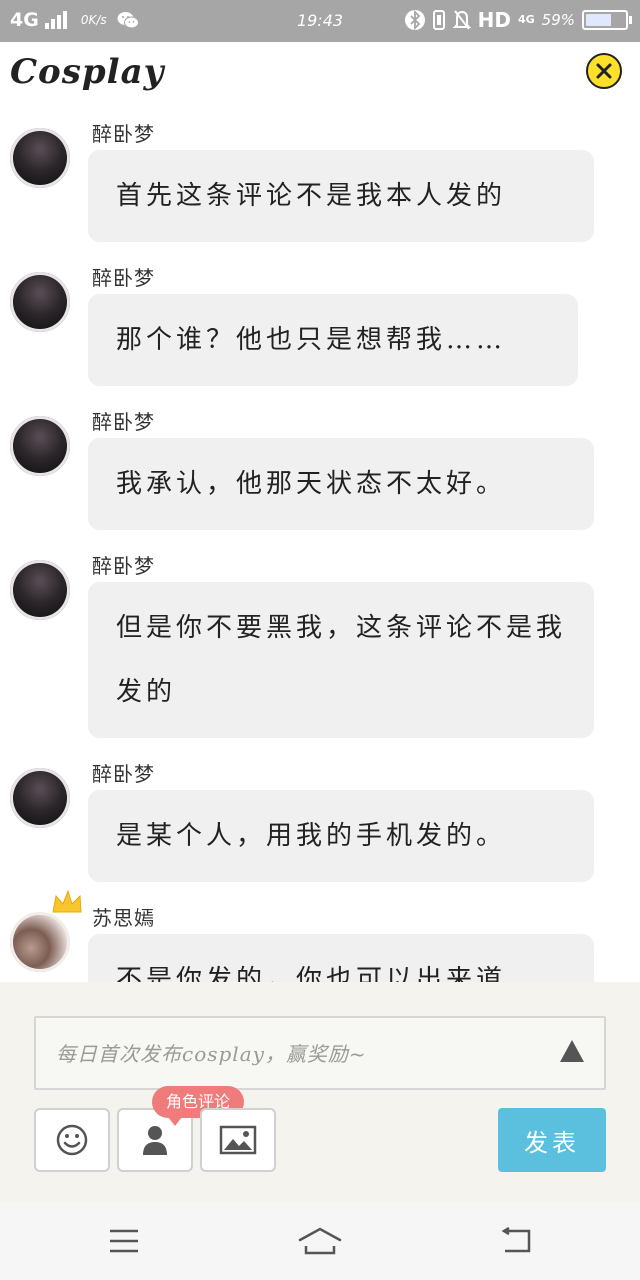 The image size is (640, 1280). I want to click on image-button, so click(238, 1140).